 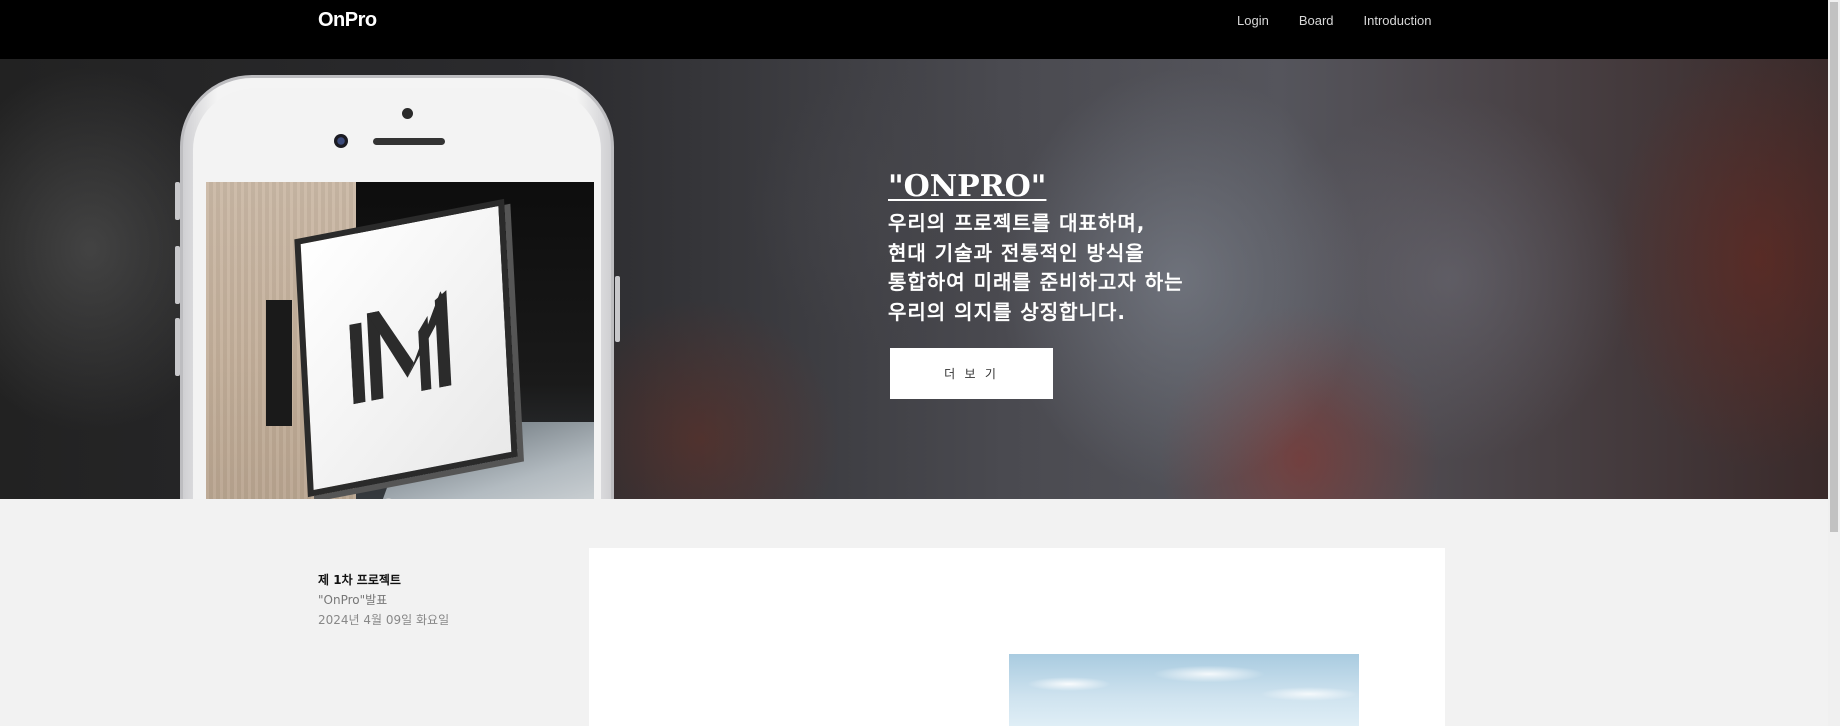 What do you see at coordinates (353, 600) in the screenshot?
I see `project-subtitle: "OnPro"발표` at bounding box center [353, 600].